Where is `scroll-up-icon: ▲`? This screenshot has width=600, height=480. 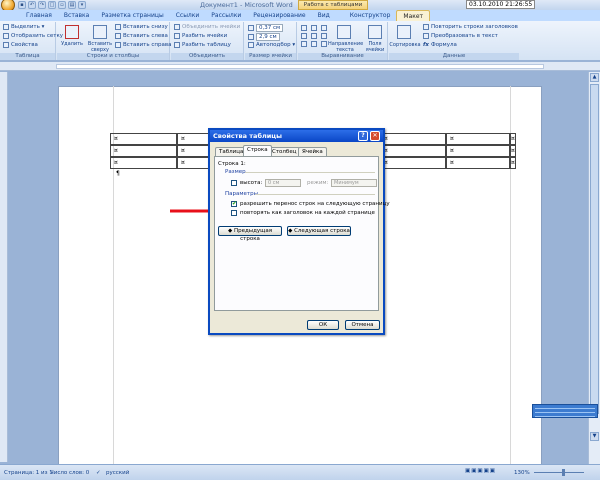 scroll-up-icon: ▲ is located at coordinates (594, 77).